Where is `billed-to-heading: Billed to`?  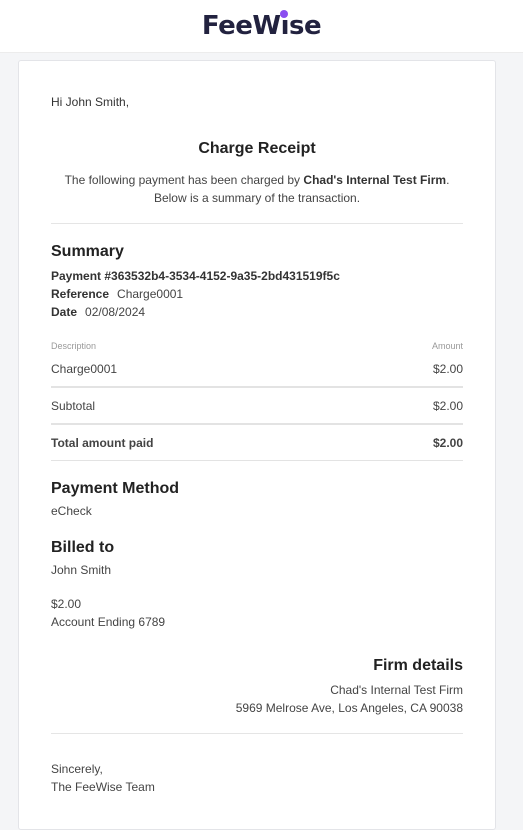
billed-to-heading: Billed to is located at coordinates (83, 547).